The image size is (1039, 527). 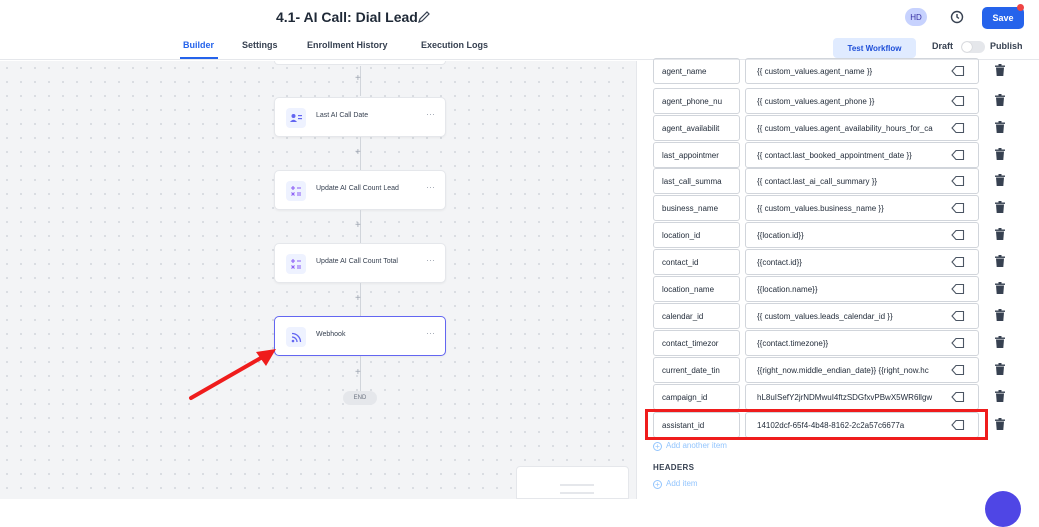 I want to click on tab-execution-logs: Execution Logs, so click(x=454, y=45).